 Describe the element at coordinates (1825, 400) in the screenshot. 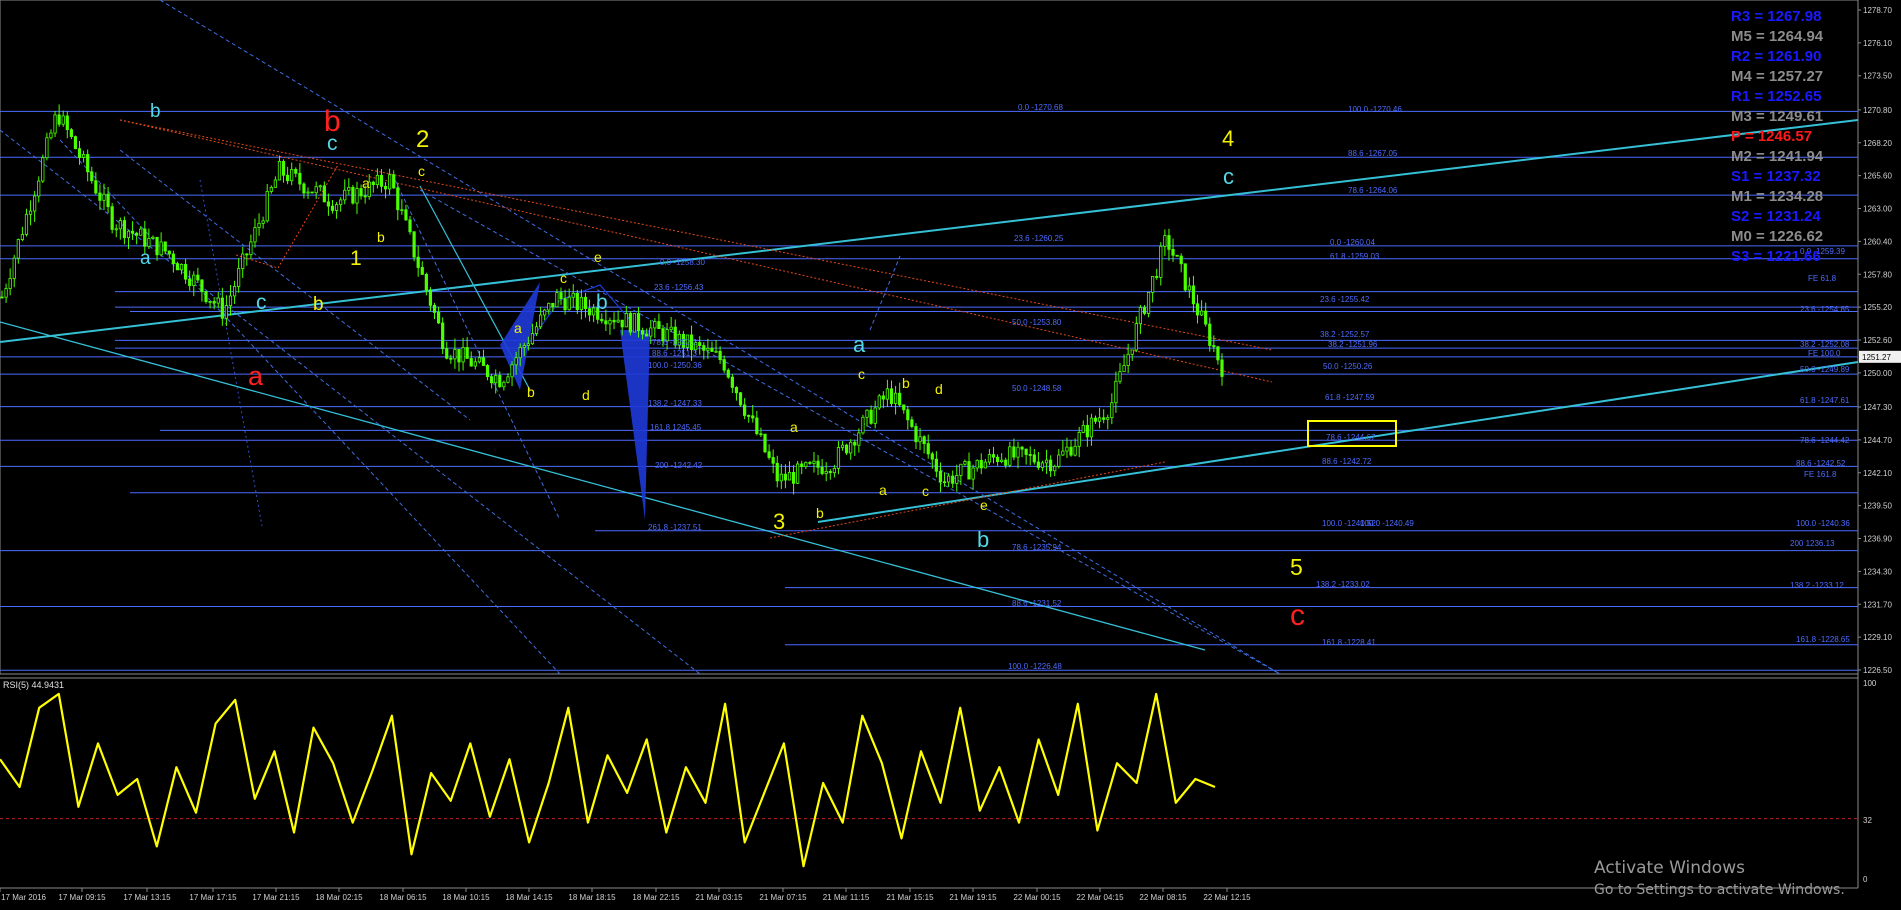

I see `fib-label: 61.8 -1247.61` at that location.